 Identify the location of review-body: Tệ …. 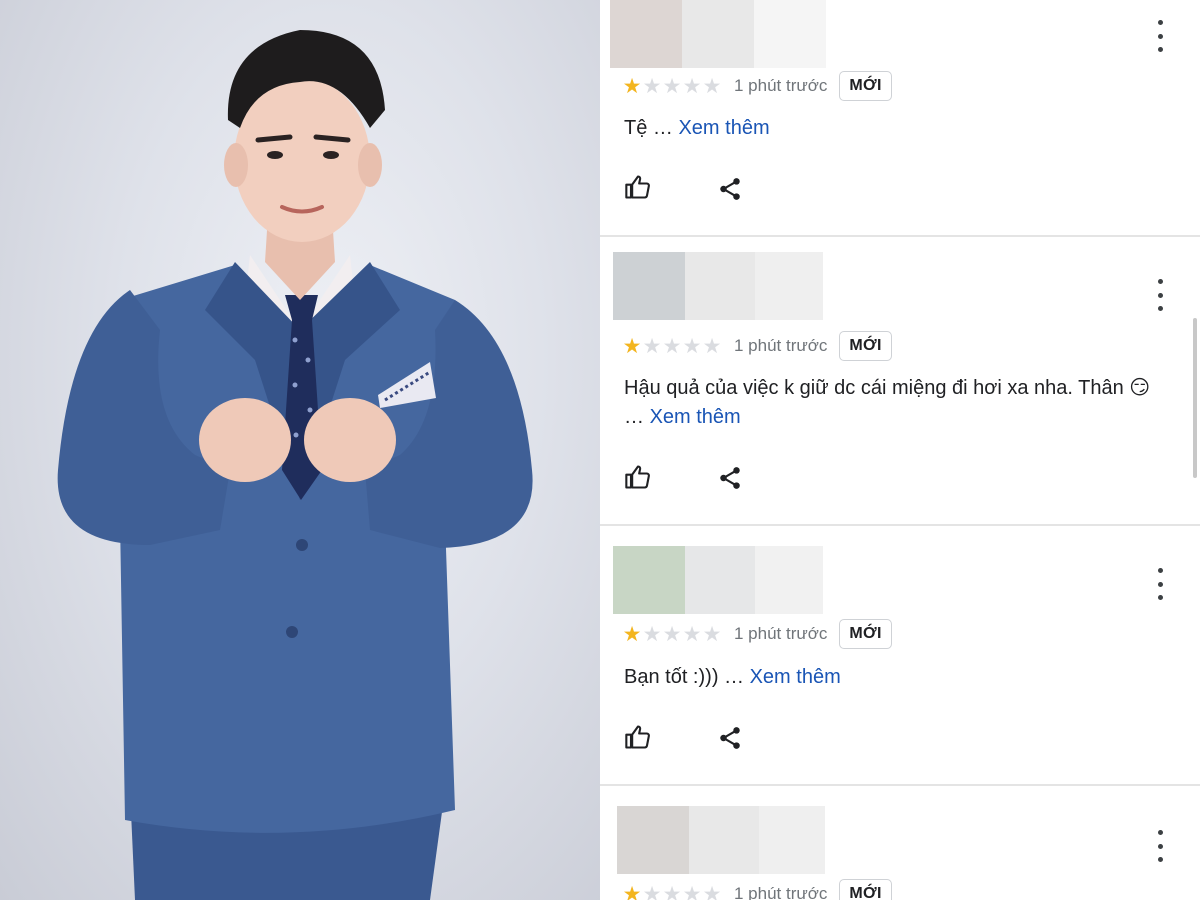
(648, 128).